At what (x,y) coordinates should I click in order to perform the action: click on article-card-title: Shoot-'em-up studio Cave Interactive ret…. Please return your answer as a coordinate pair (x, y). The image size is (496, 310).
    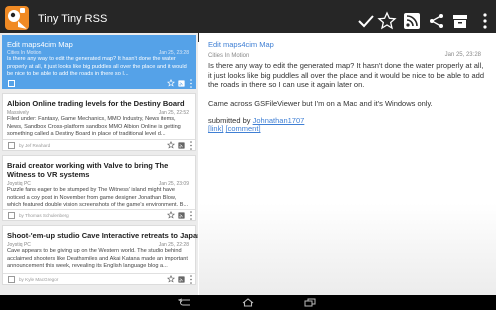
    Looking at the image, I should click on (102, 235).